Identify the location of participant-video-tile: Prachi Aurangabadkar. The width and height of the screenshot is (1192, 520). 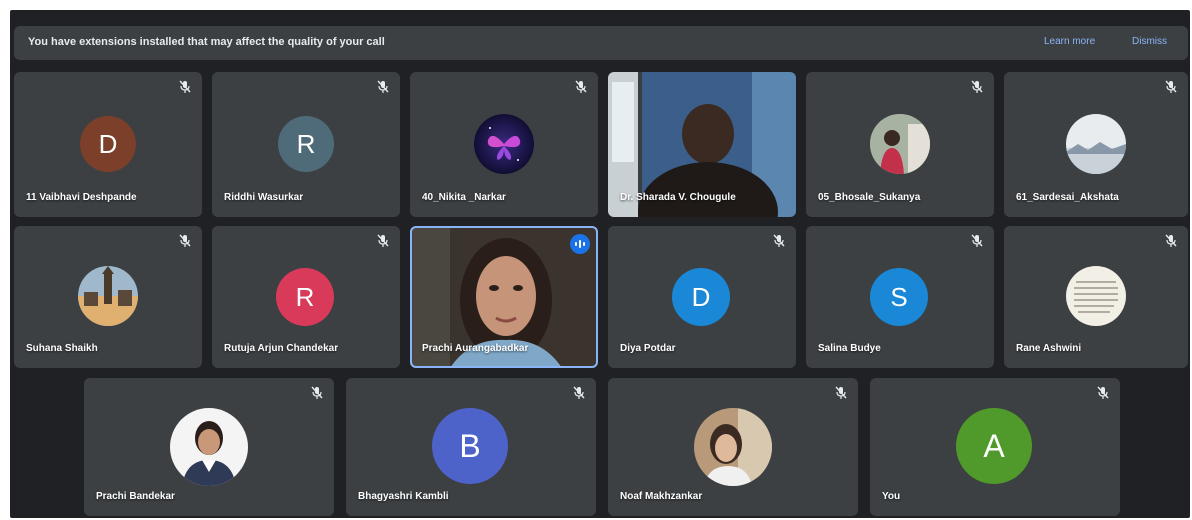
(504, 297).